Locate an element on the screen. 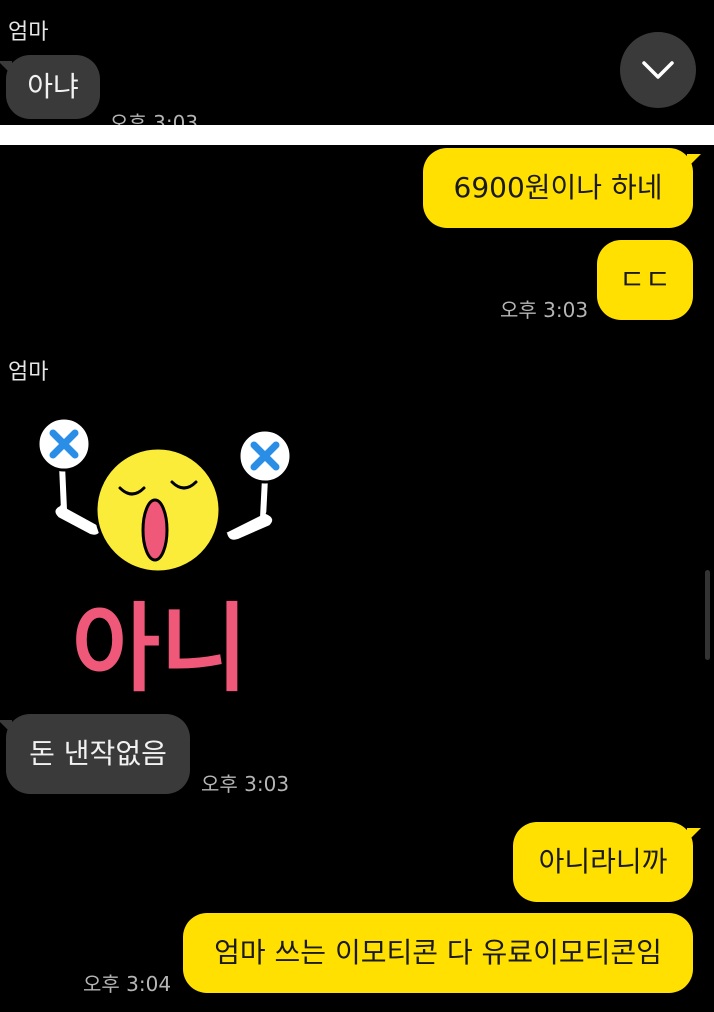 The image size is (714, 1012). top-incoming-text: 아냐 is located at coordinates (53, 86).